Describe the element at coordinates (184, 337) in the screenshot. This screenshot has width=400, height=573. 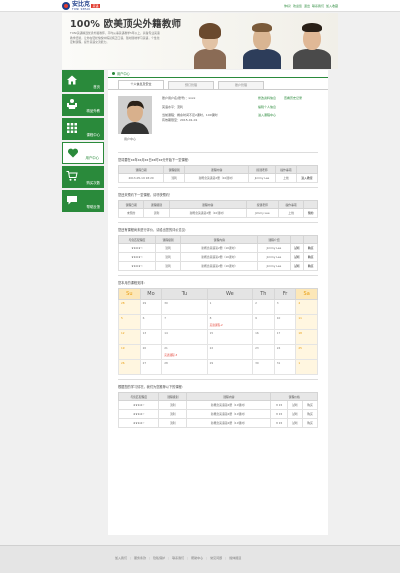
I see `calendar-day: 14` at that location.